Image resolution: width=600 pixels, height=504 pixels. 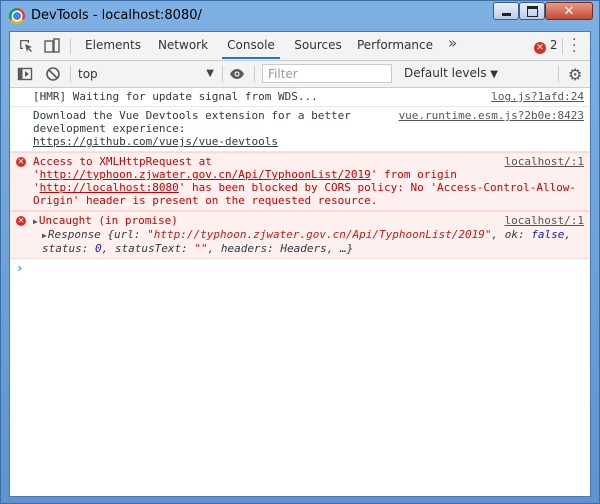 What do you see at coordinates (574, 46) in the screenshot?
I see `more-options-icon: · · ·` at bounding box center [574, 46].